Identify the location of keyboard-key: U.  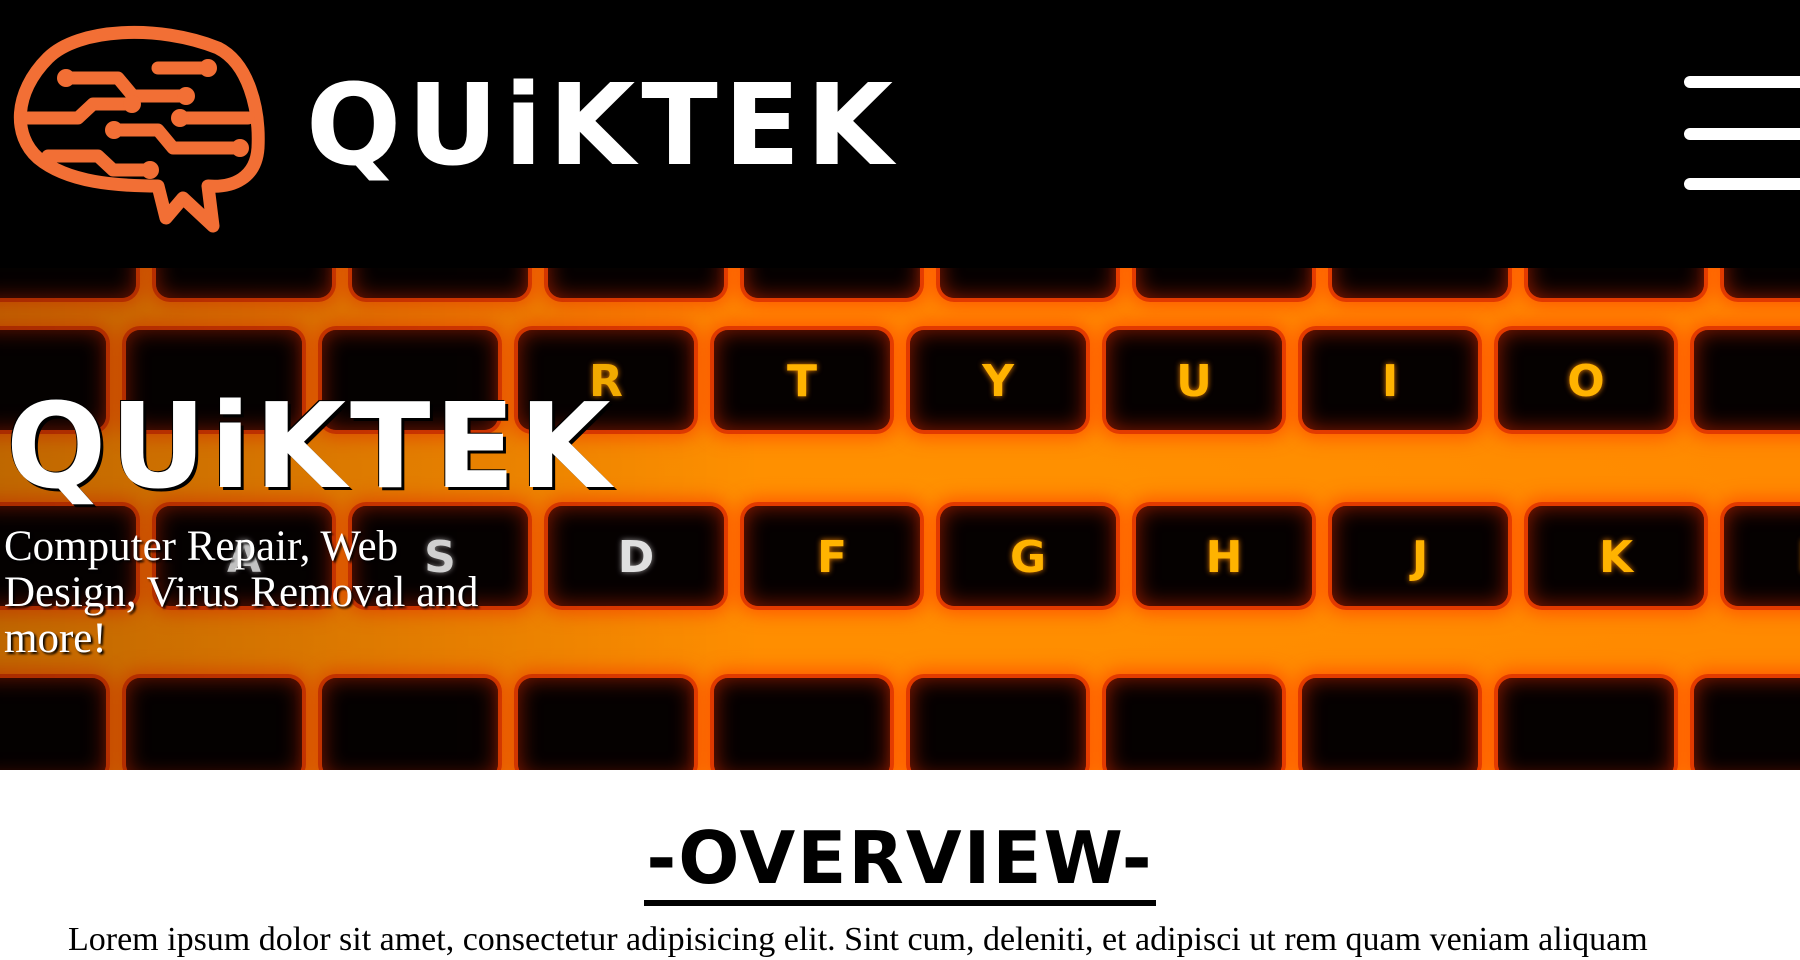
(1194, 380).